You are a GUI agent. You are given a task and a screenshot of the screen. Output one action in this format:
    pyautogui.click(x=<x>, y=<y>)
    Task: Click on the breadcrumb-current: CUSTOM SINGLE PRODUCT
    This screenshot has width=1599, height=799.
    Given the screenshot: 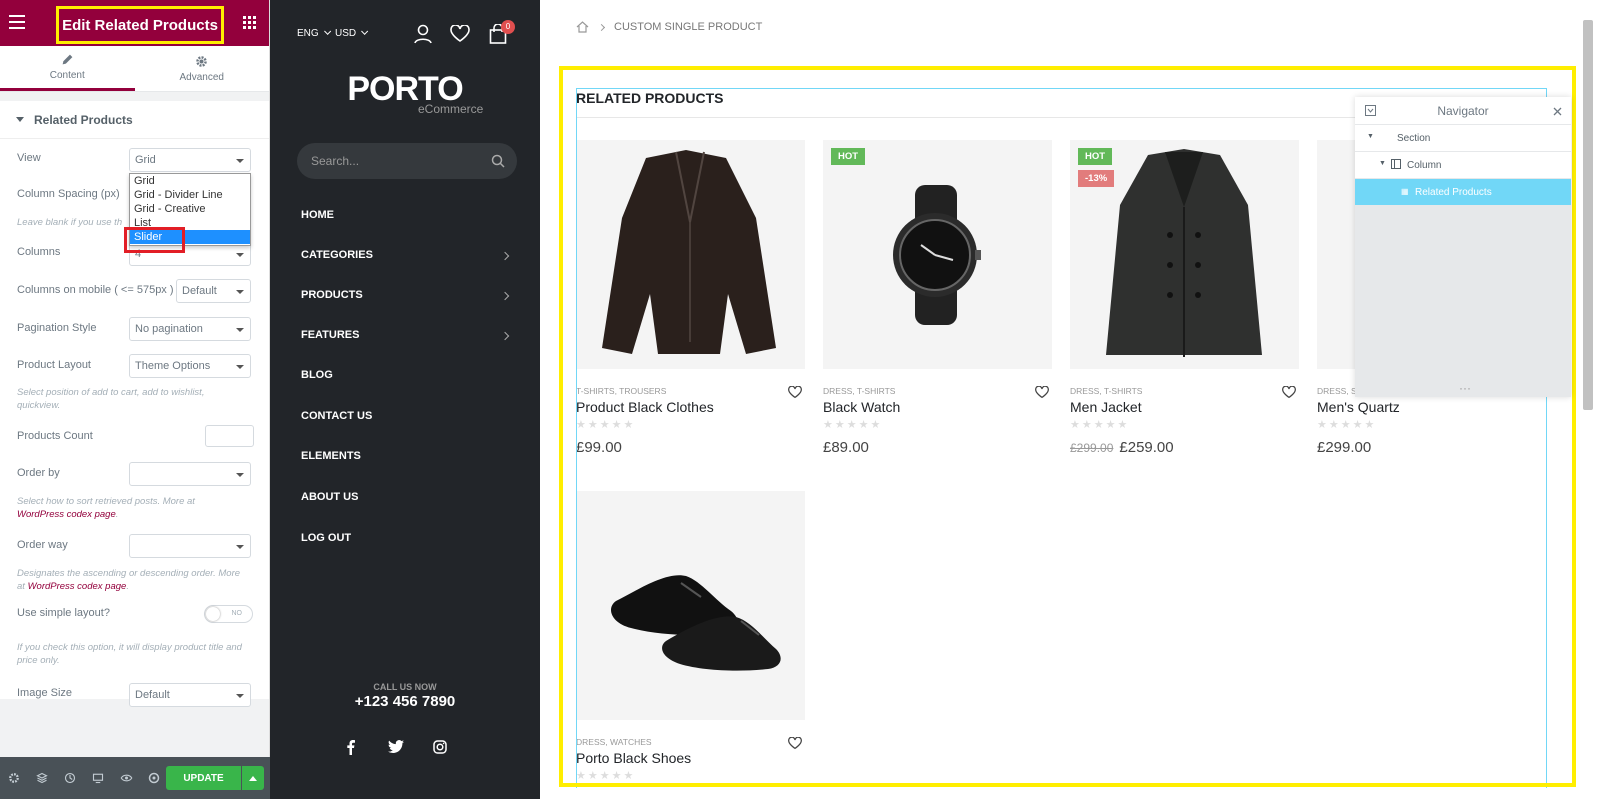 What is the action you would take?
    pyautogui.click(x=688, y=27)
    